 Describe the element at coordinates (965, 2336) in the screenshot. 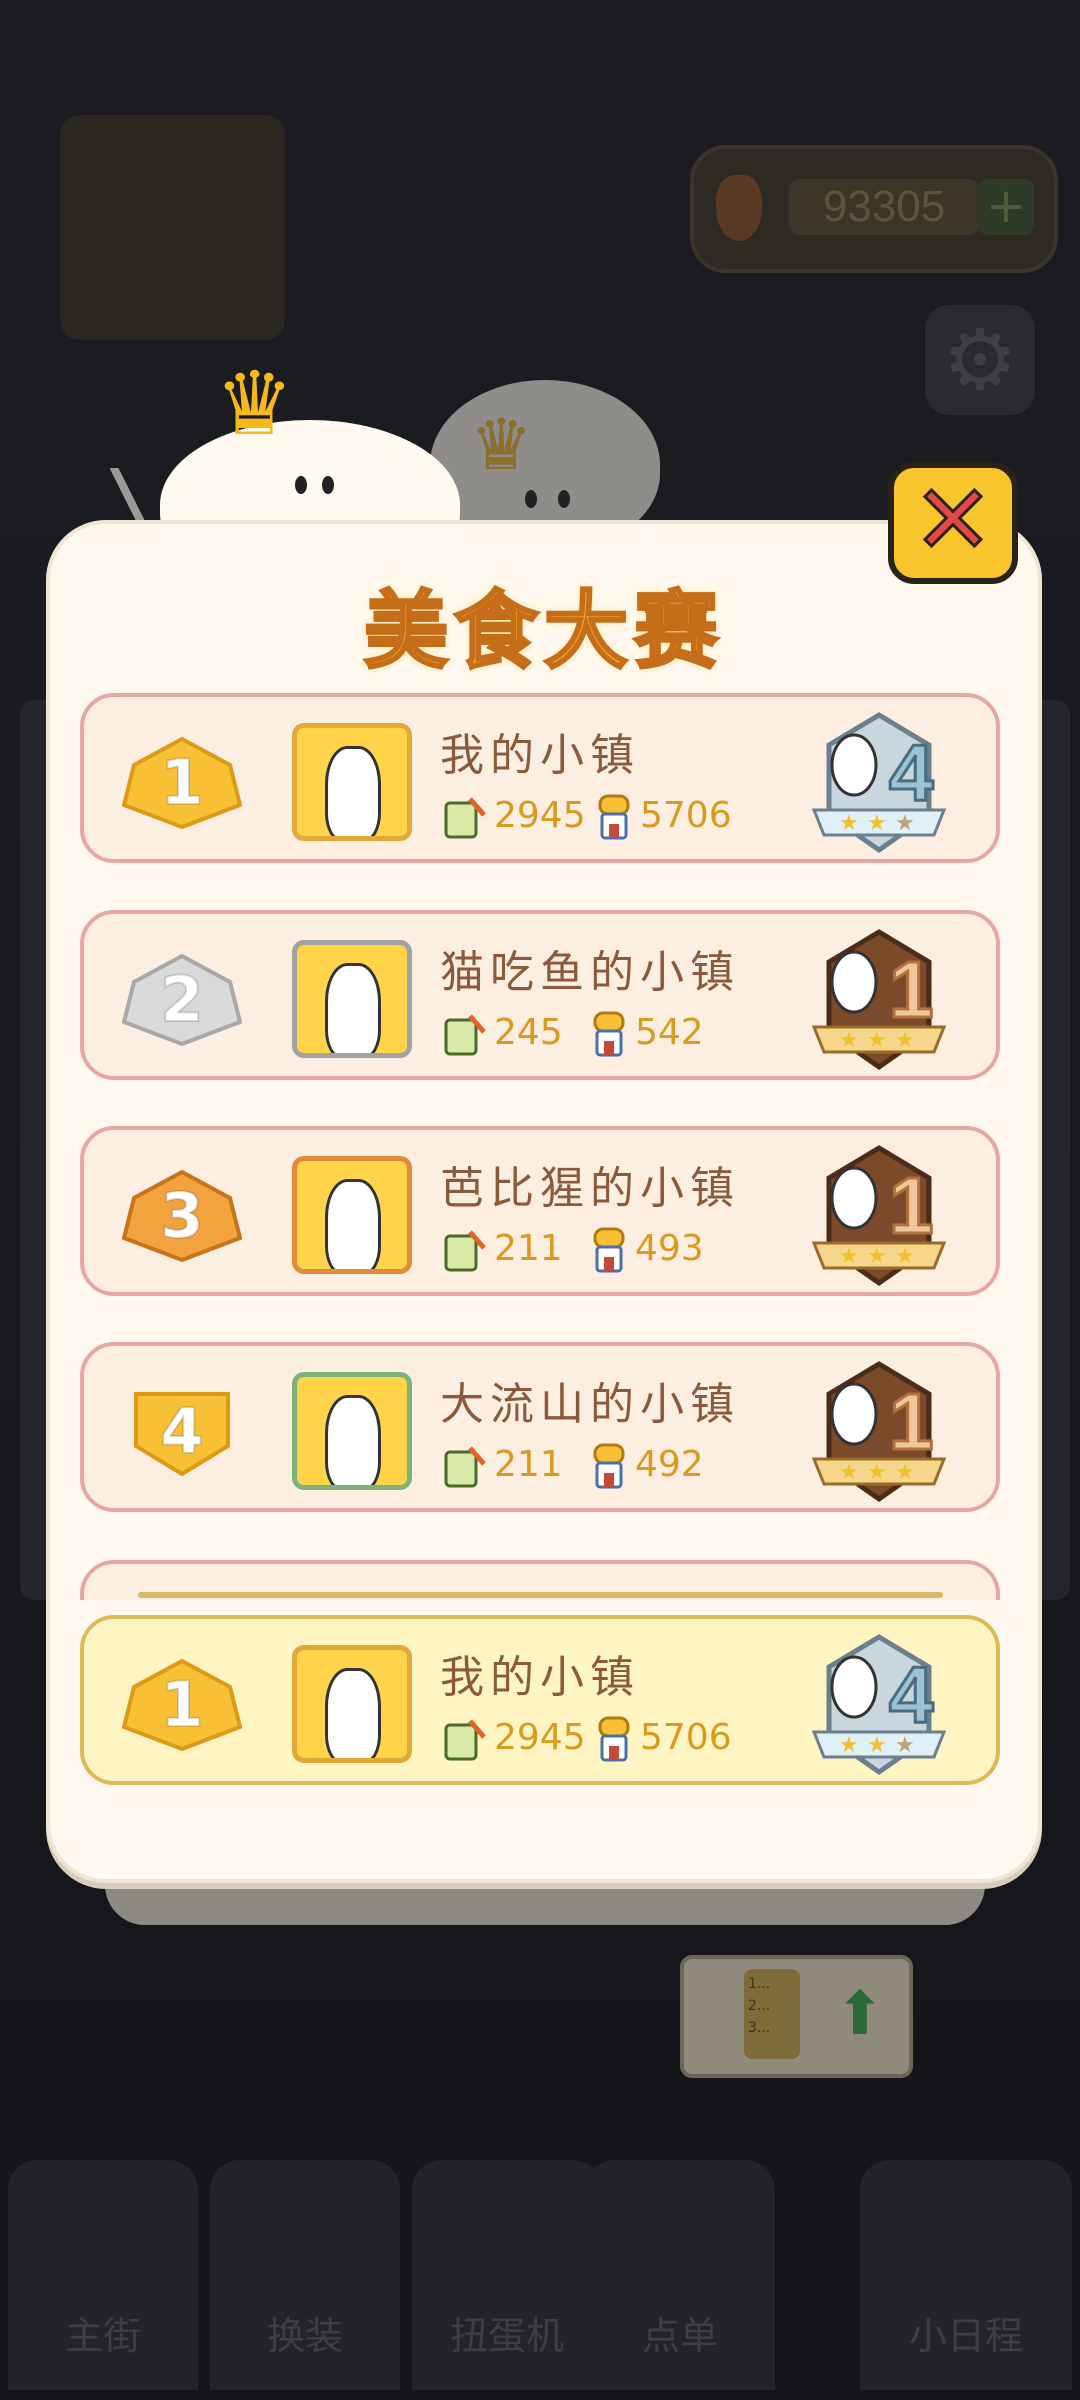

I see `nav-label: 小日程` at that location.